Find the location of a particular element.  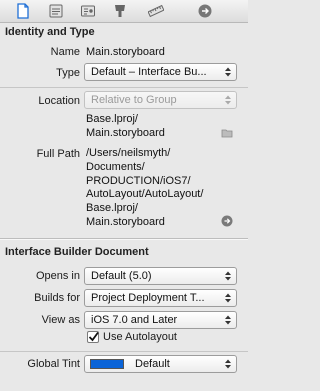

quick-help-icon is located at coordinates (56, 11).